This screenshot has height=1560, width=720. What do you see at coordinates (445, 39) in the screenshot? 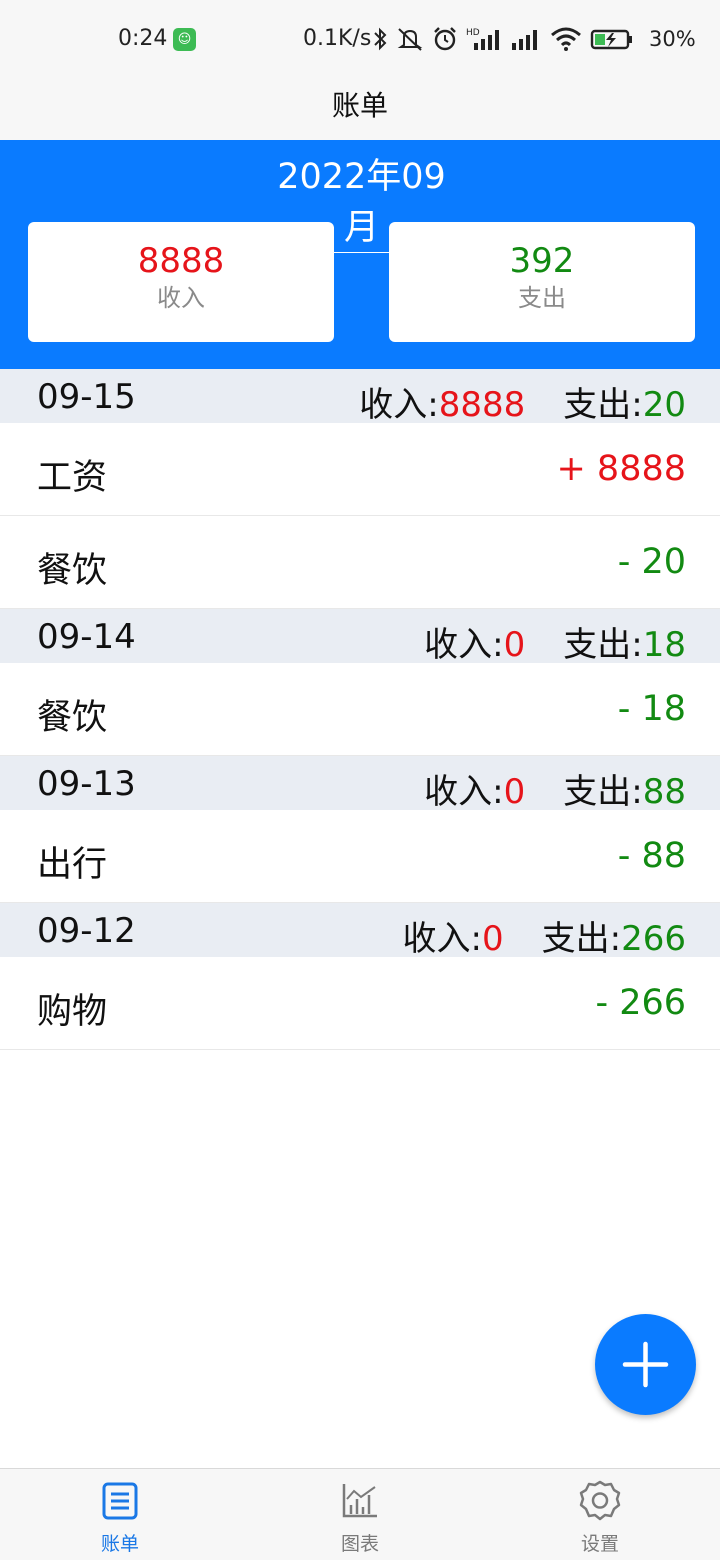
I see `alarm-icon` at bounding box center [445, 39].